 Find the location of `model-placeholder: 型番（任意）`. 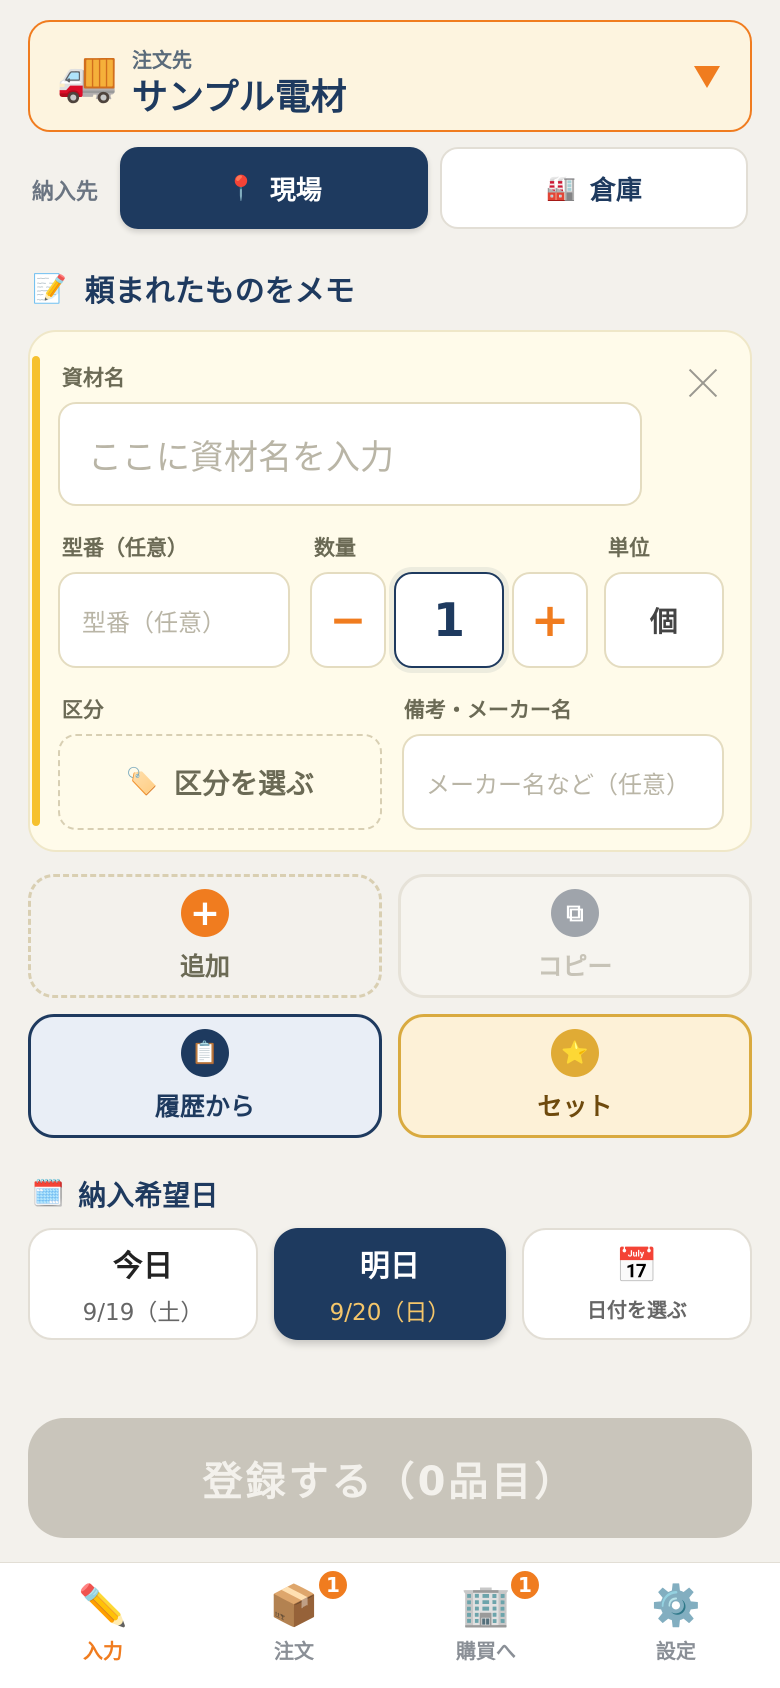

model-placeholder: 型番（任意） is located at coordinates (154, 622).